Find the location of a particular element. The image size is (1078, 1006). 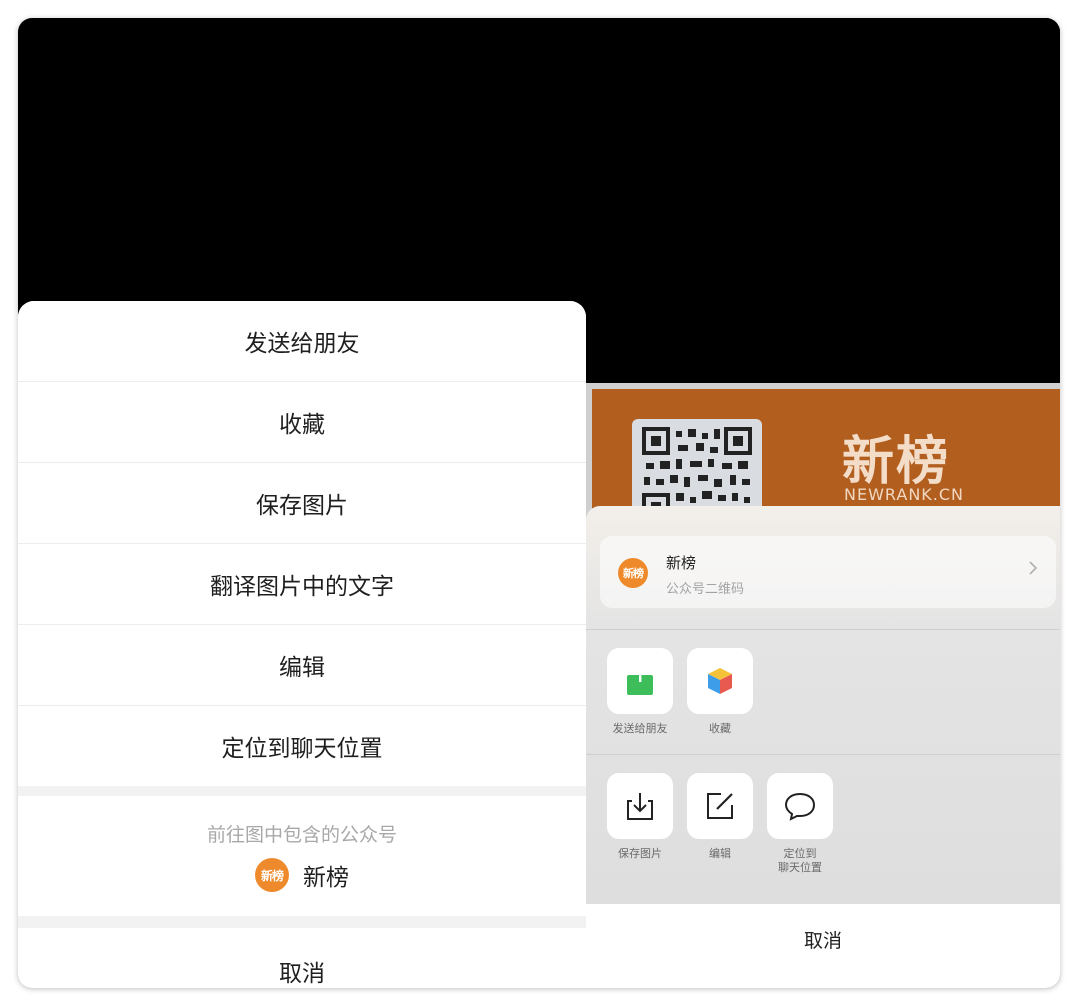

chevron-right-icon is located at coordinates (1033, 570).